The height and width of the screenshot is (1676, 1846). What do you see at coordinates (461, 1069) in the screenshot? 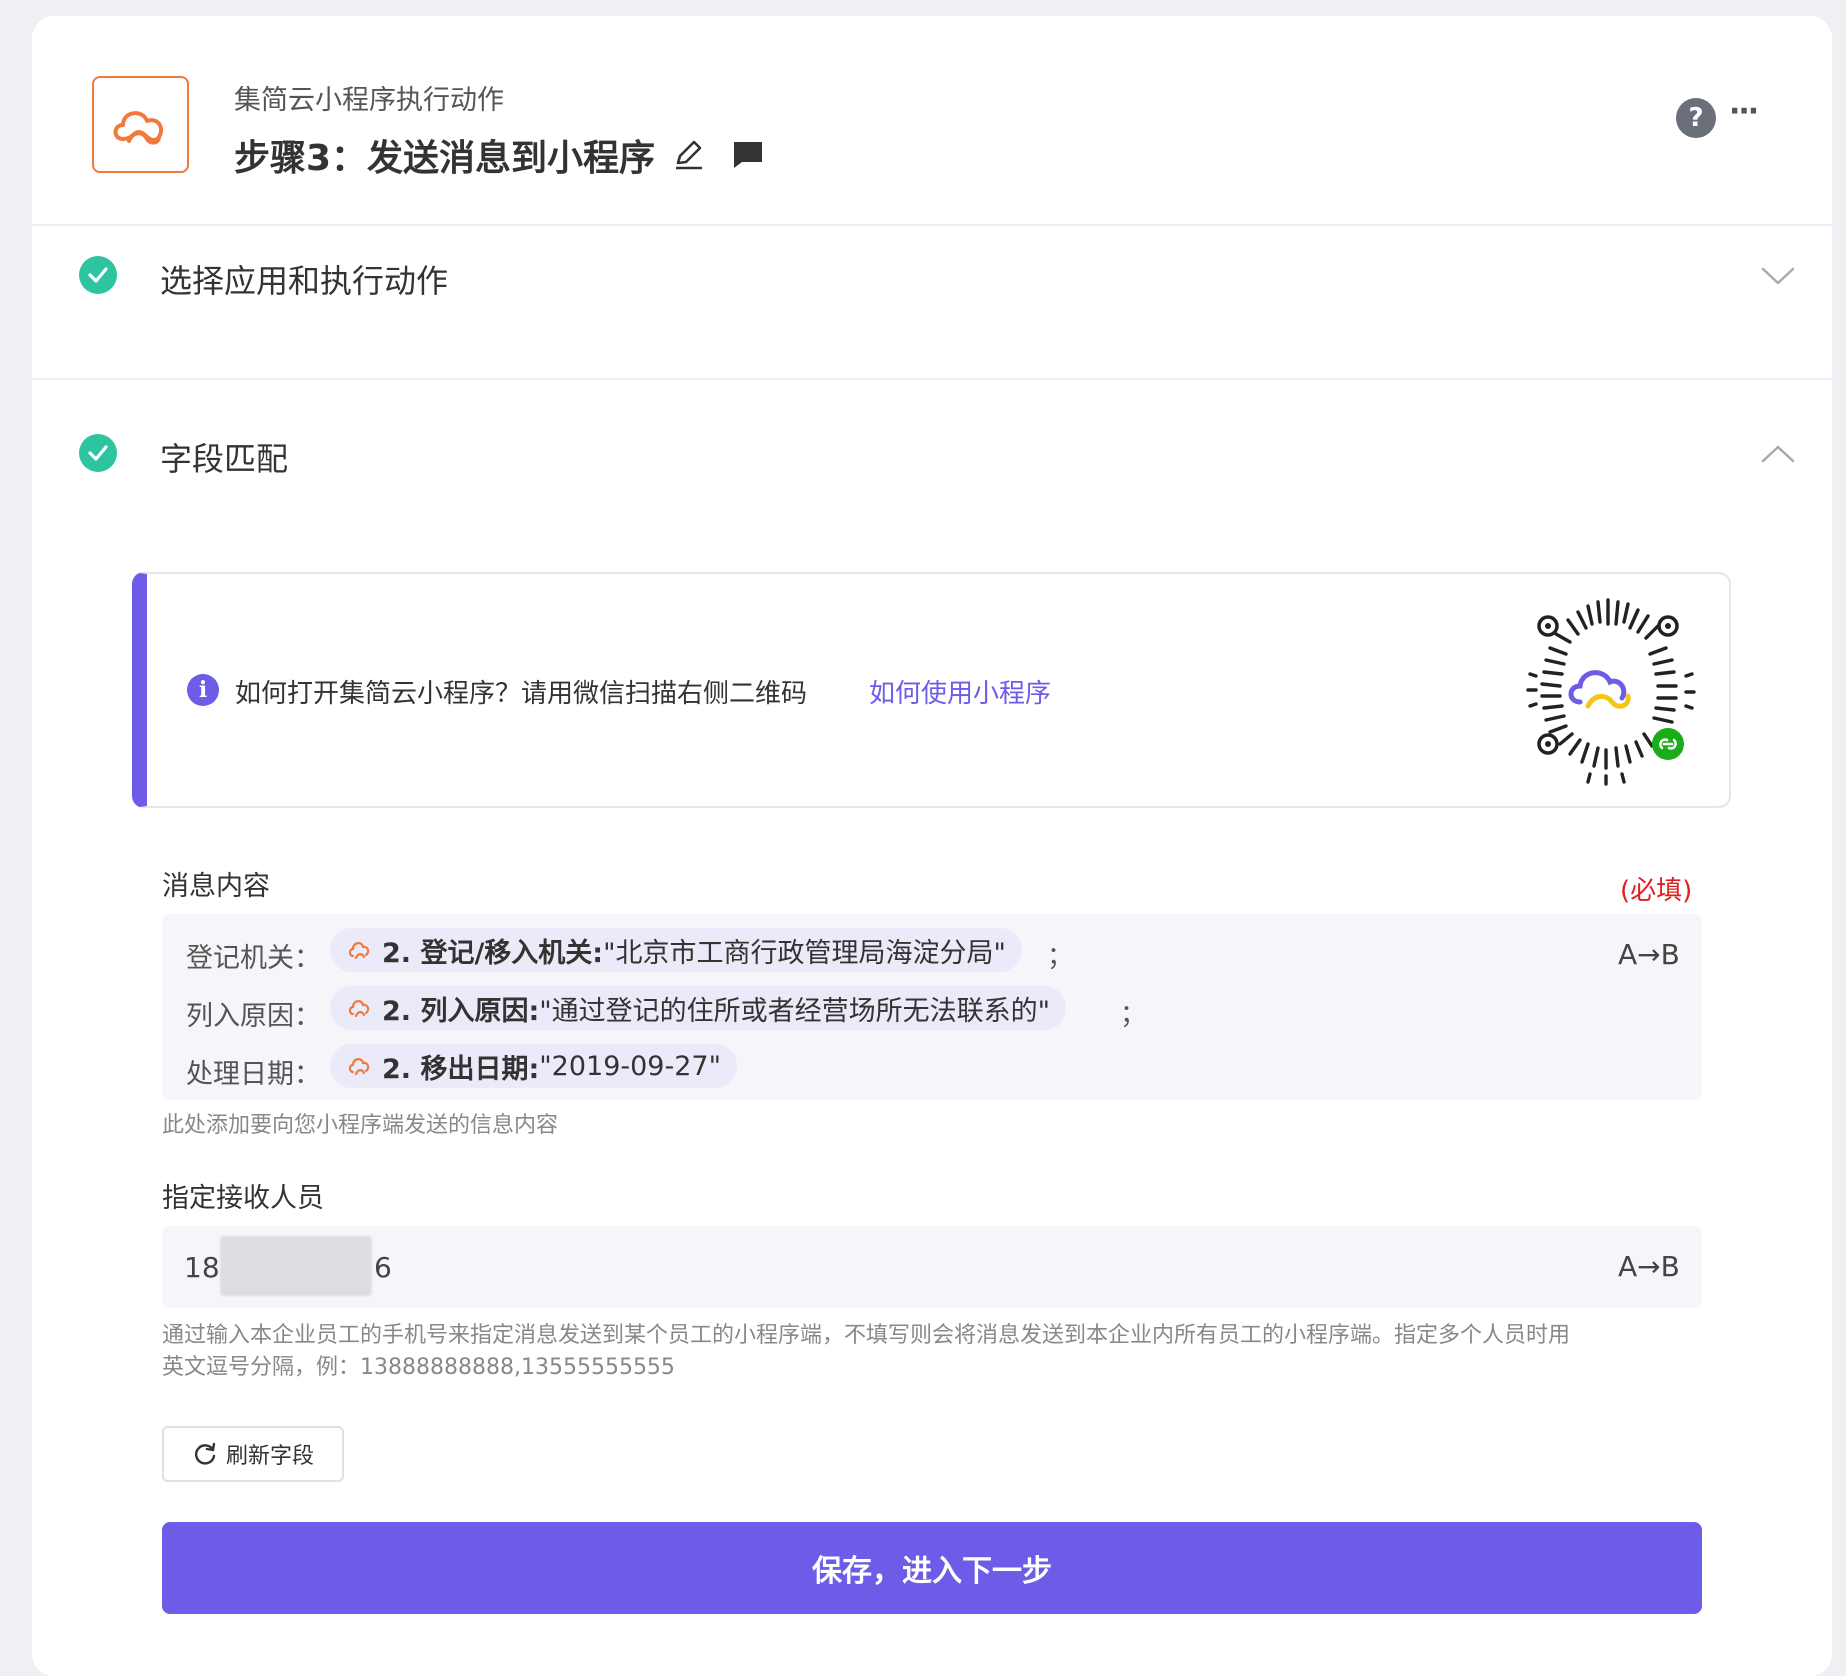
I see `token-key: 2. 移出日期:` at bounding box center [461, 1069].